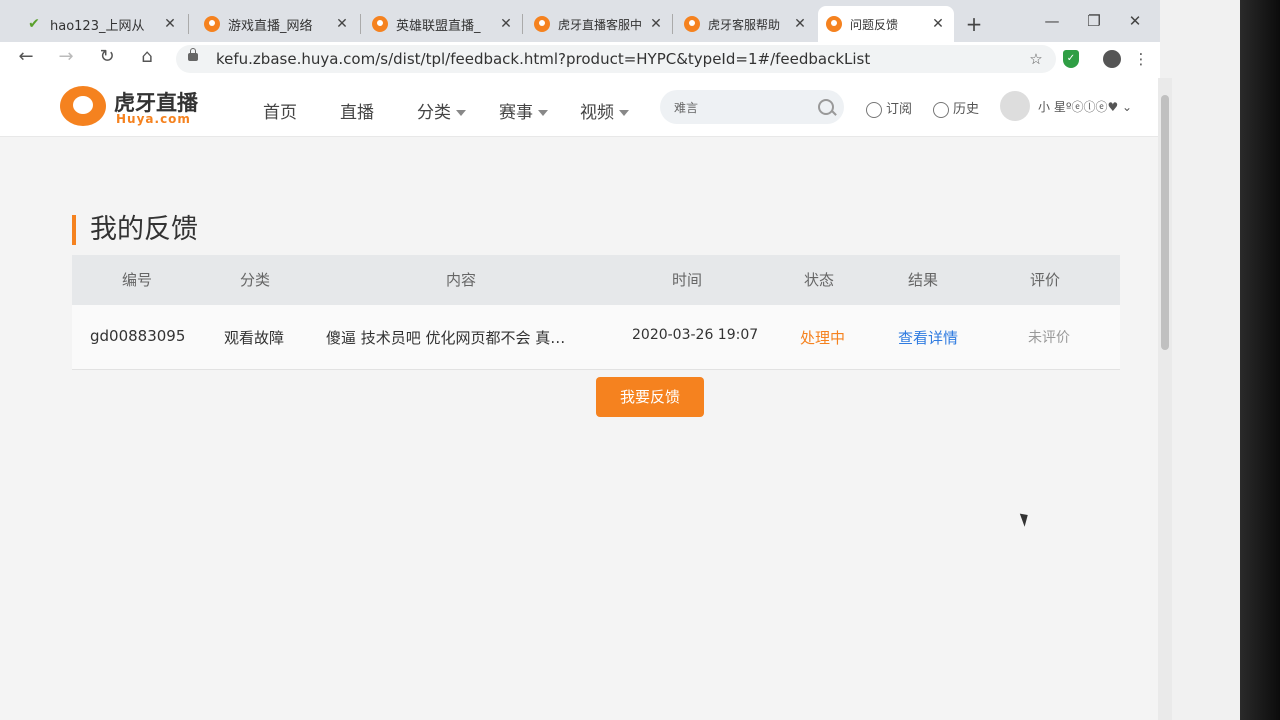 Image resolution: width=1280 pixels, height=720 pixels. Describe the element at coordinates (1045, 280) in the screenshot. I see `col-rating: 评价` at that location.